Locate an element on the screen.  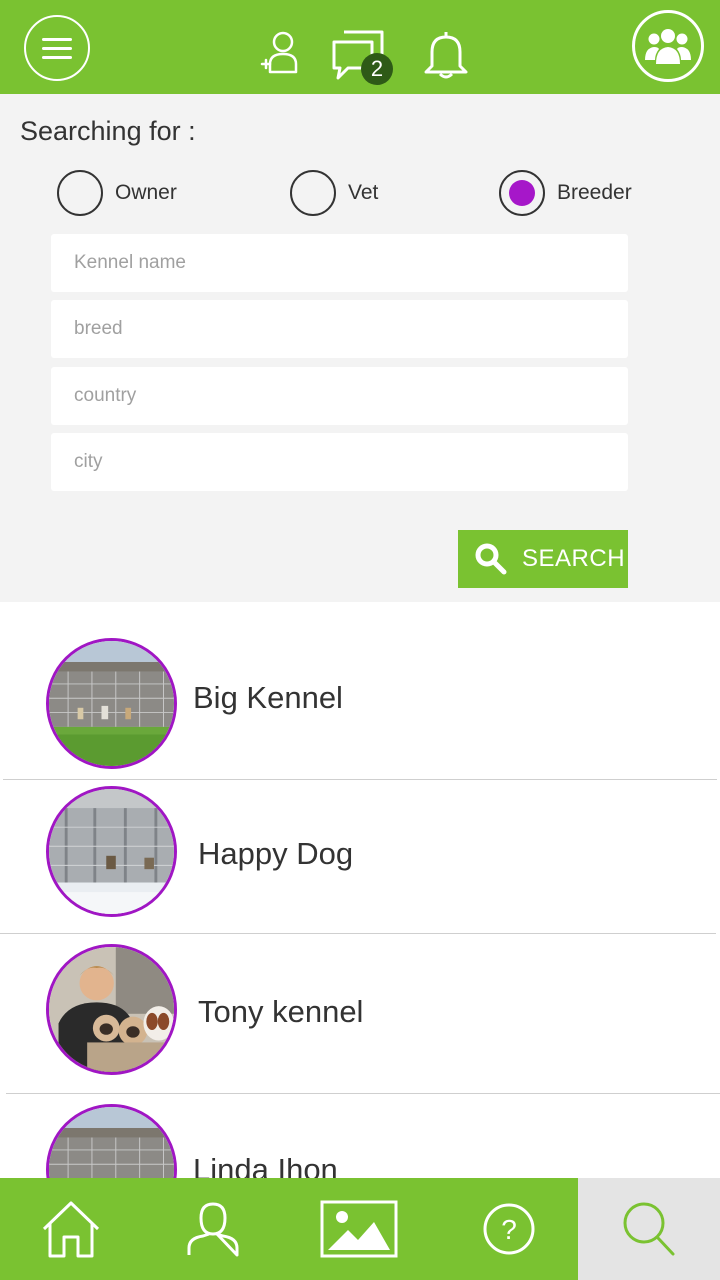
kennel-name-input is located at coordinates (339, 263).